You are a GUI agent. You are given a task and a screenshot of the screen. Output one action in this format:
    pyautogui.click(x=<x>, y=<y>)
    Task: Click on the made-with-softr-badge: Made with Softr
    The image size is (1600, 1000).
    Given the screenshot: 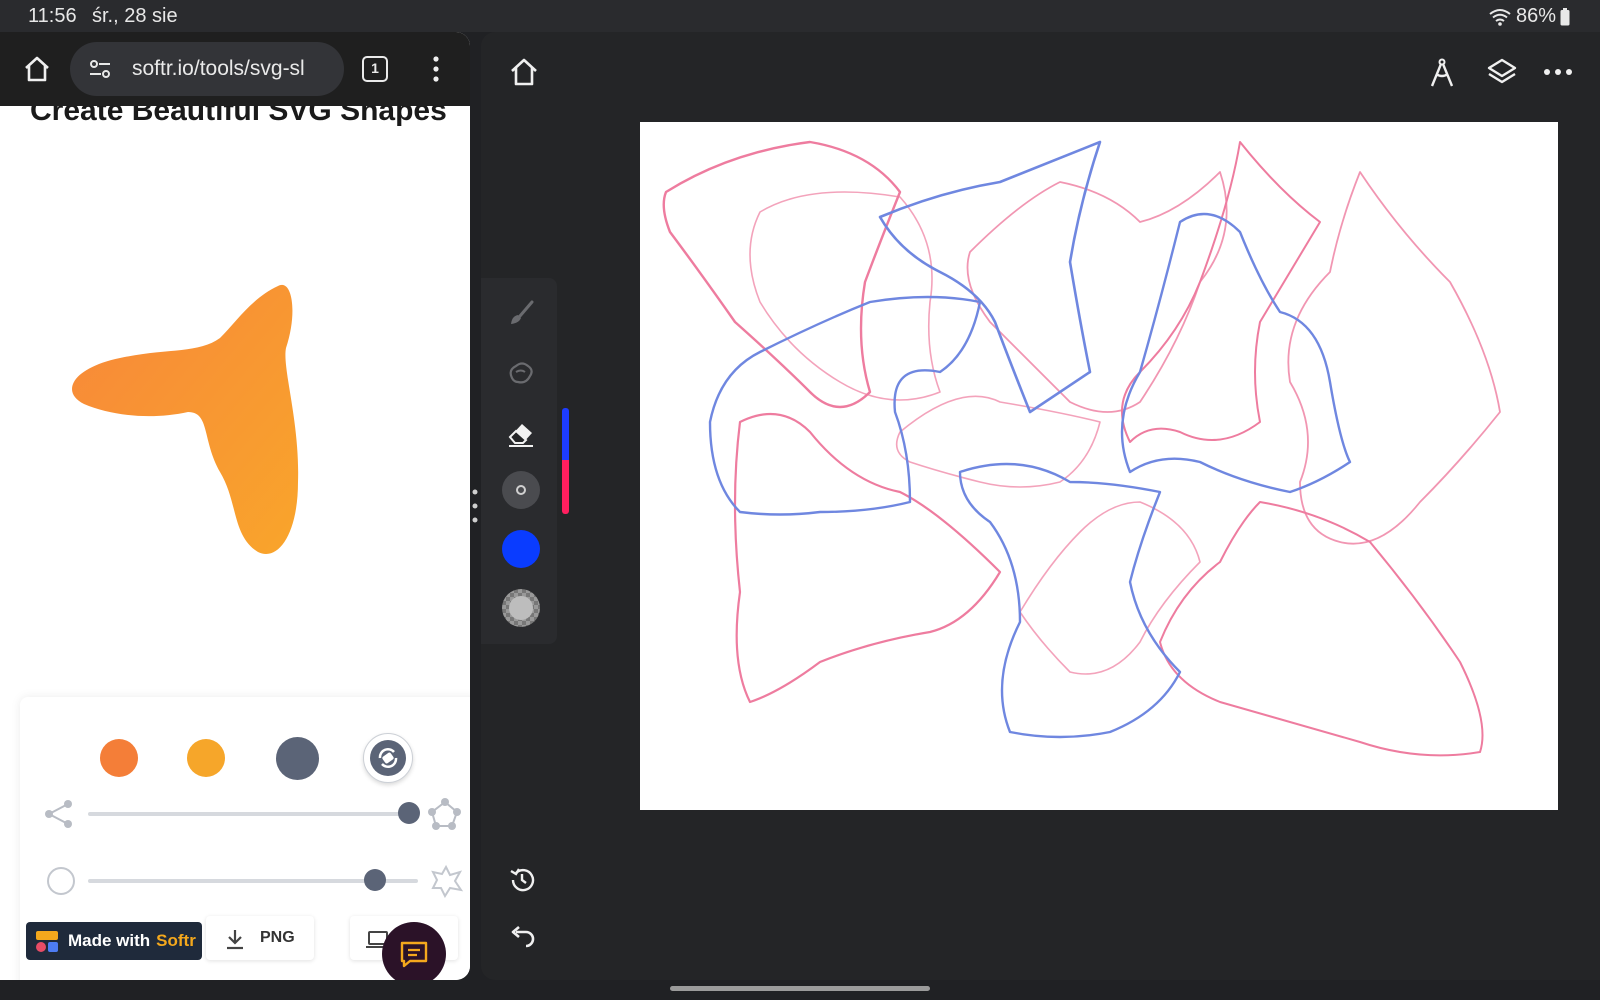 What is the action you would take?
    pyautogui.click(x=114, y=941)
    